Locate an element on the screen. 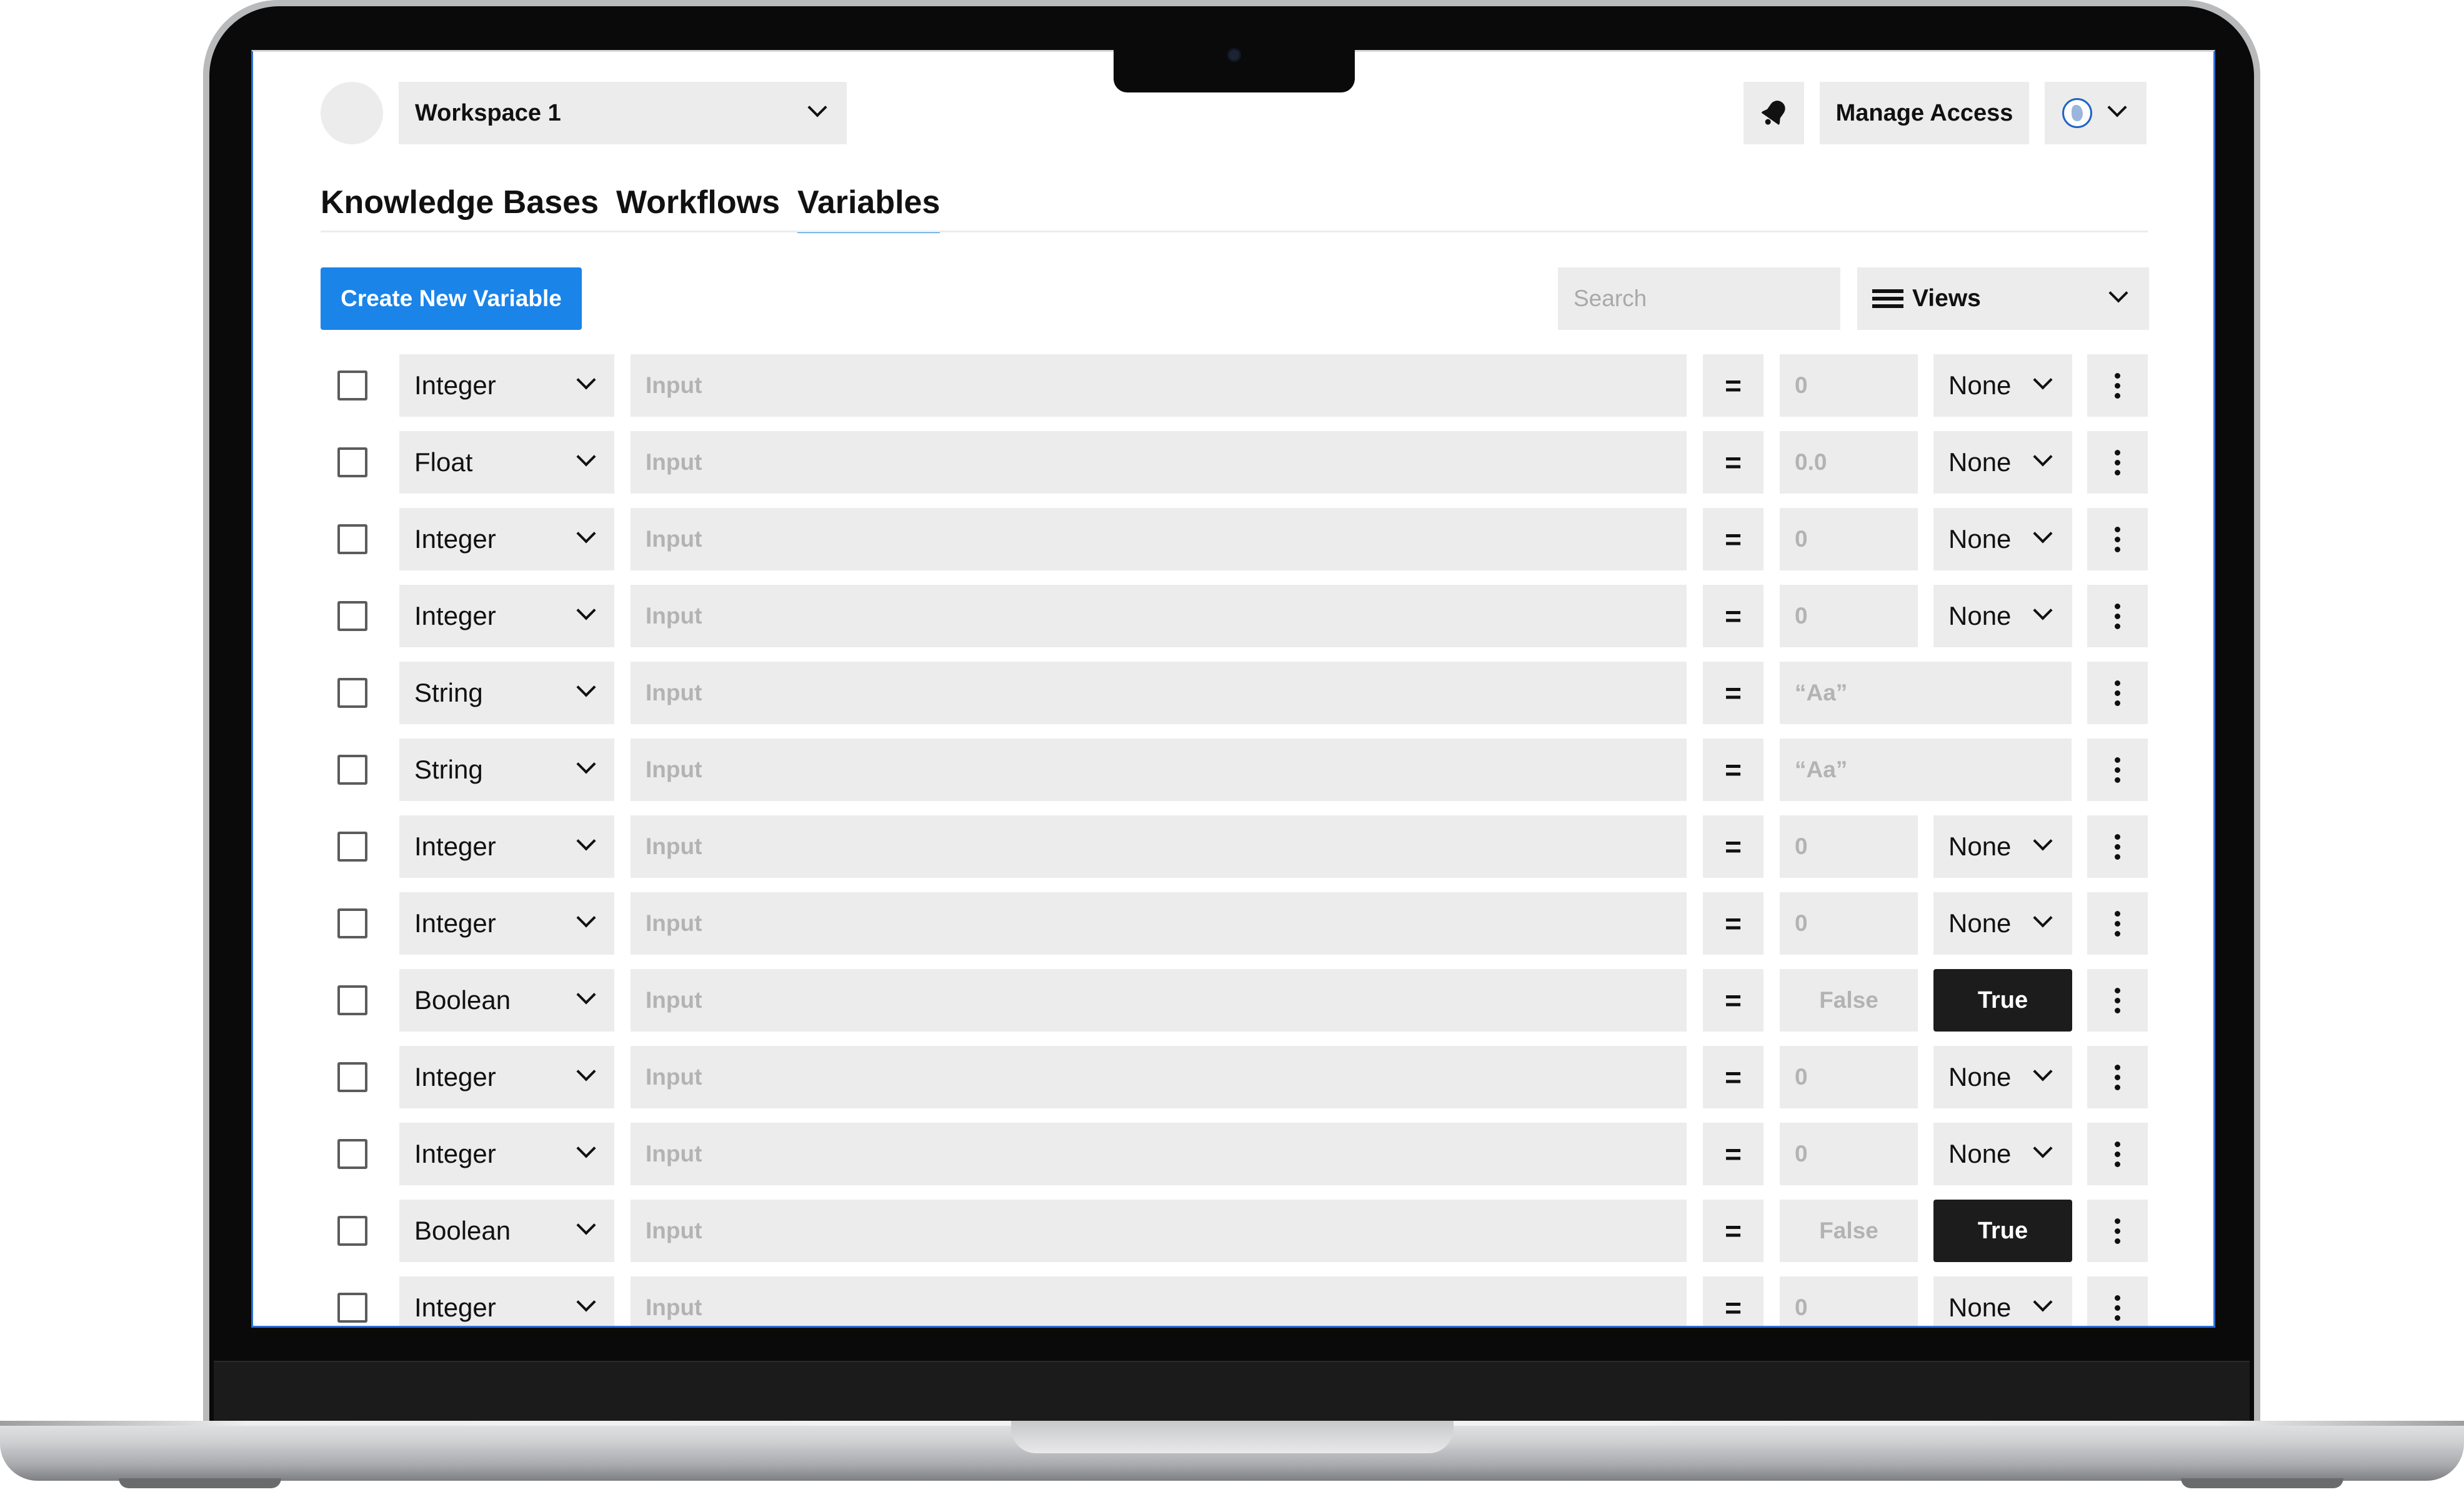  tab-knowledge-bases: Knowledge Bases is located at coordinates (460, 208).